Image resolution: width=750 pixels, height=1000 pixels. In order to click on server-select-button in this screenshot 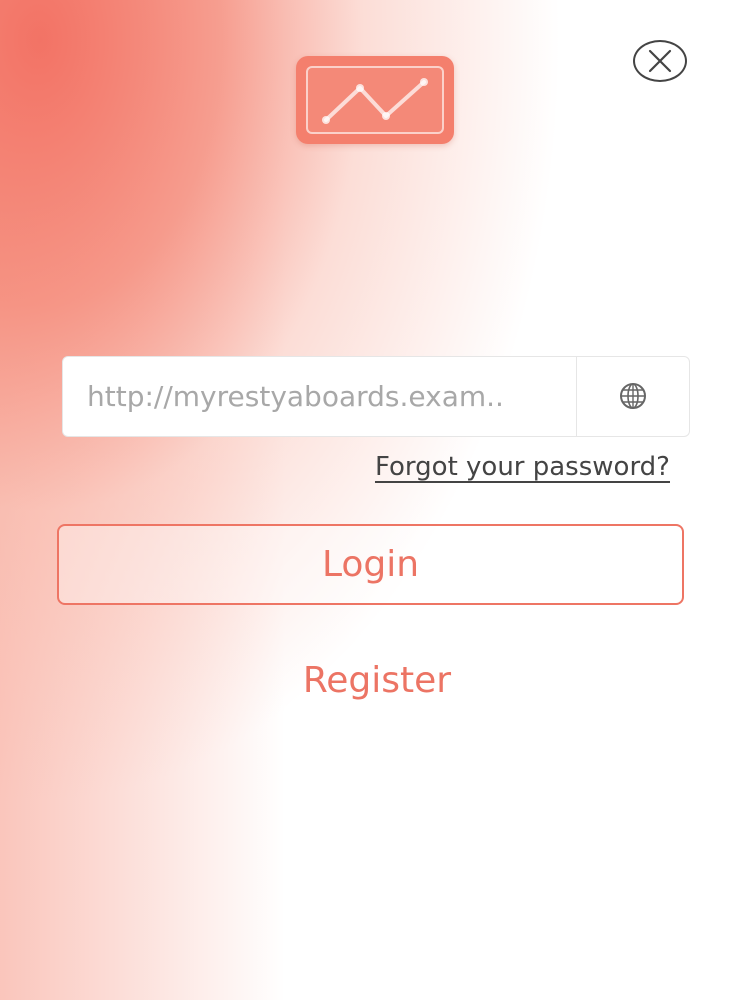, I will do `click(633, 396)`.